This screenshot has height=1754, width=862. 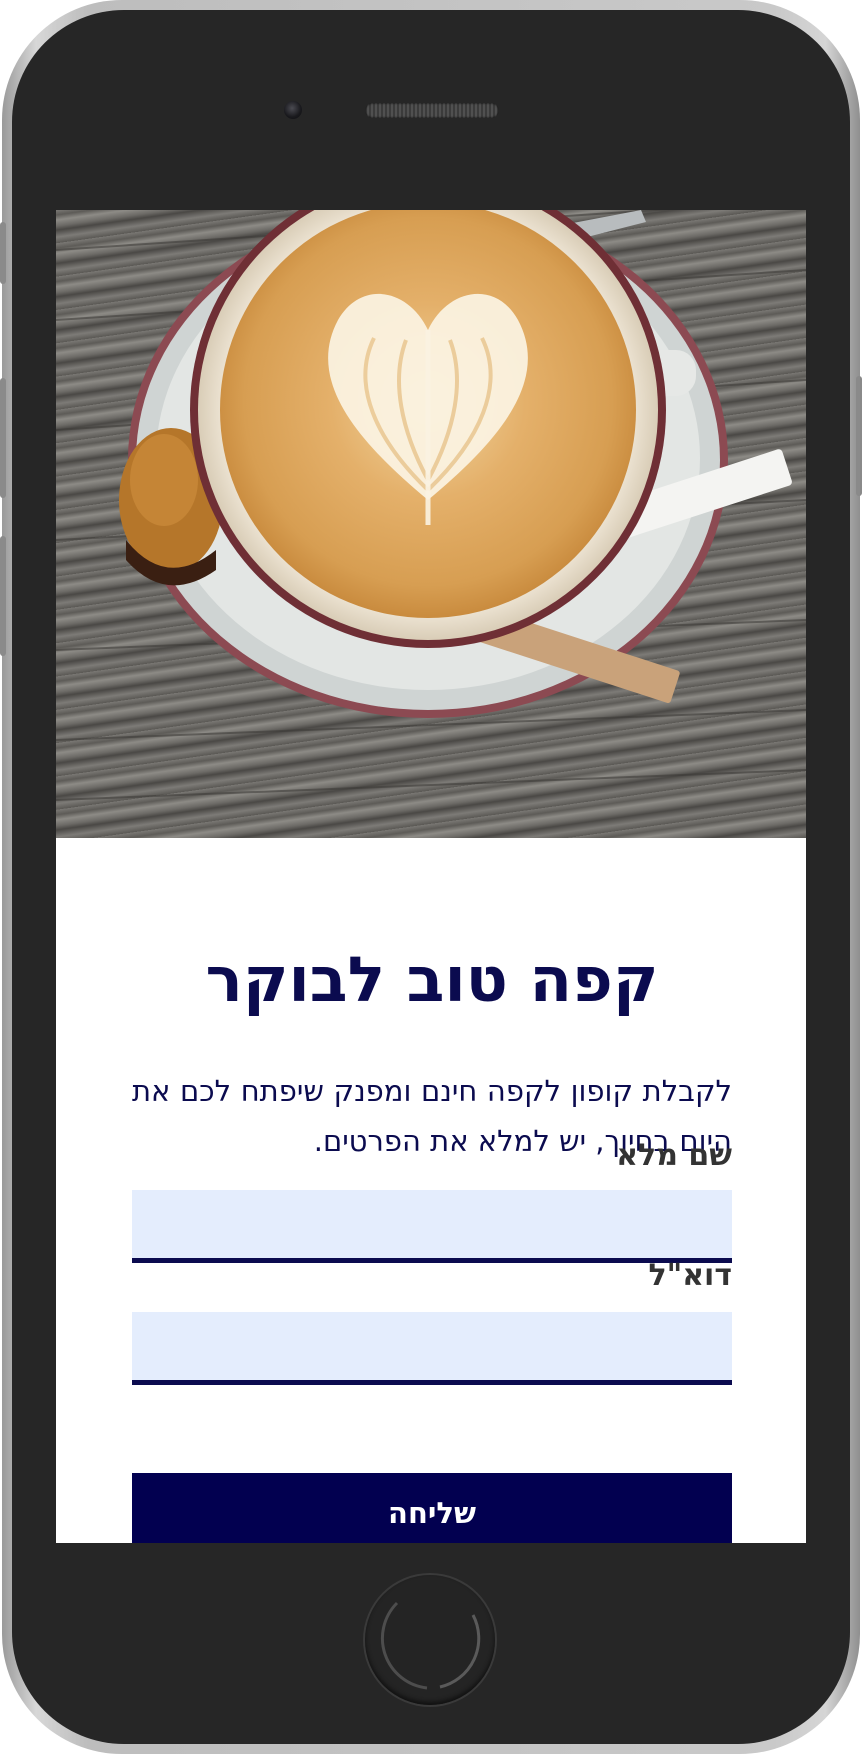 I want to click on submit-button: שליחה, so click(x=432, y=1508).